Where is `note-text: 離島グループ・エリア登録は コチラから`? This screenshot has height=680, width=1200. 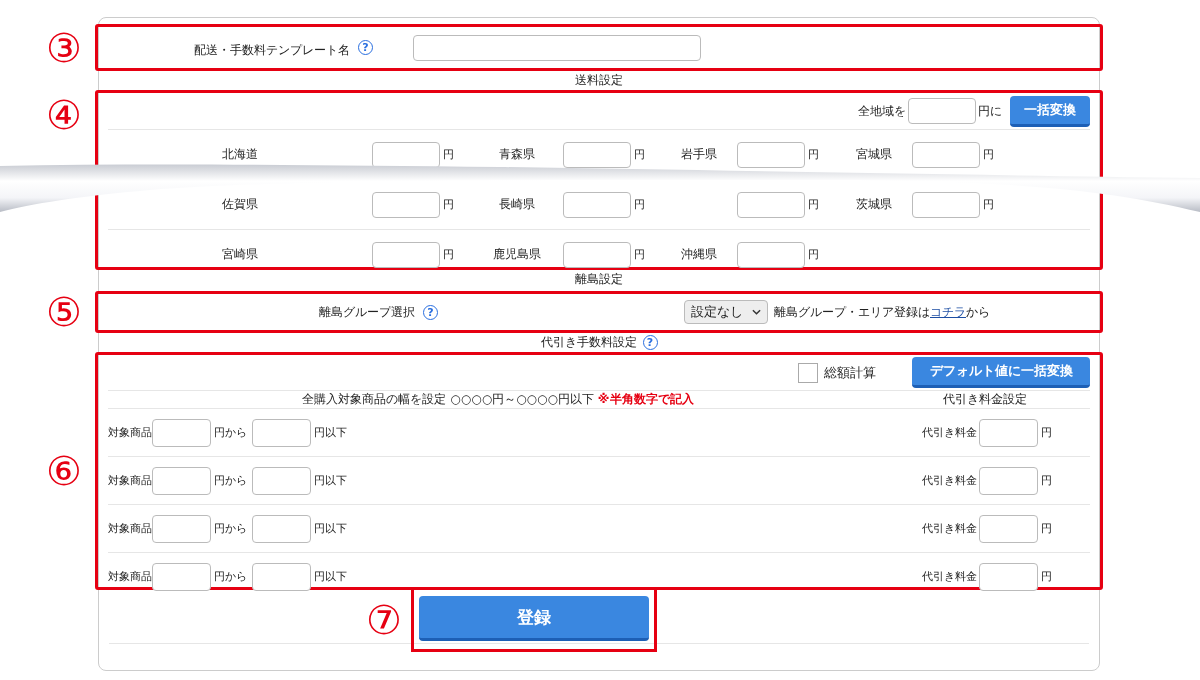
note-text: 離島グループ・エリア登録は コチラから is located at coordinates (882, 312).